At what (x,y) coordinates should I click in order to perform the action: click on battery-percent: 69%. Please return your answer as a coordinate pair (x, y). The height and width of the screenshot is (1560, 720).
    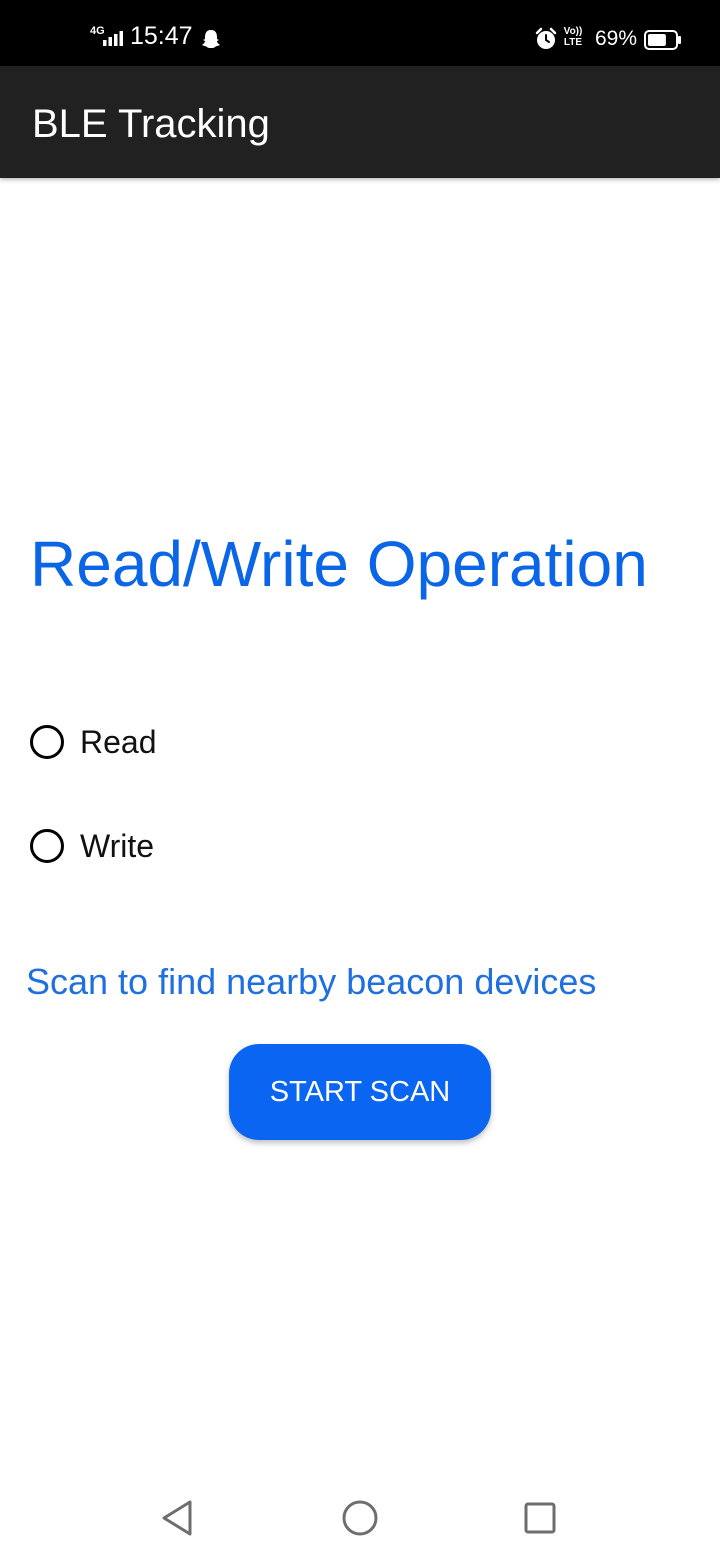
    Looking at the image, I should click on (616, 38).